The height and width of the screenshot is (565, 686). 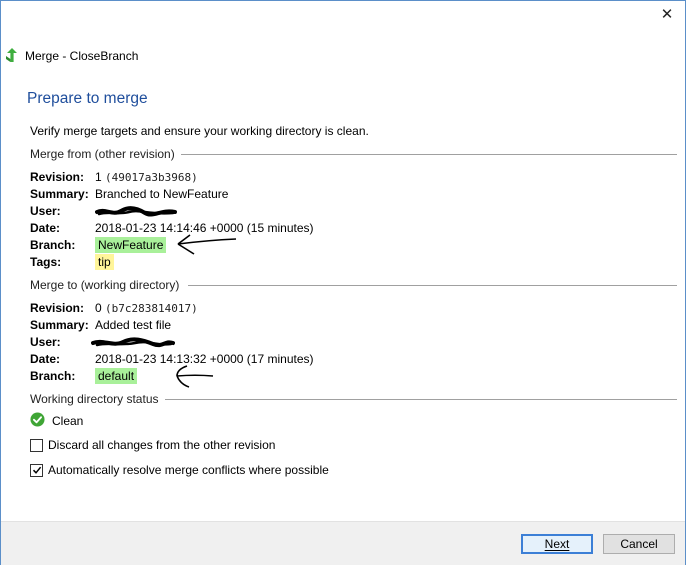 I want to click on working-status-divider, so click(x=421, y=399).